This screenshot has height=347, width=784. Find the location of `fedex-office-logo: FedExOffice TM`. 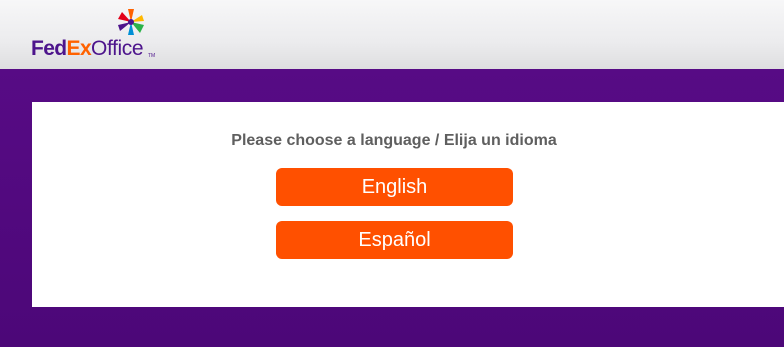

fedex-office-logo: FedExOffice TM is located at coordinates (96, 35).